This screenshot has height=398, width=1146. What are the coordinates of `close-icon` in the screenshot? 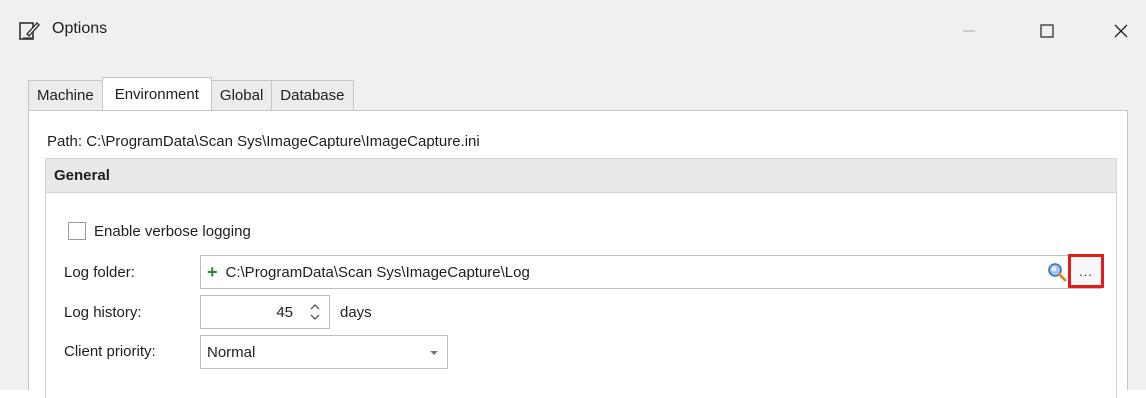 It's located at (1121, 31).